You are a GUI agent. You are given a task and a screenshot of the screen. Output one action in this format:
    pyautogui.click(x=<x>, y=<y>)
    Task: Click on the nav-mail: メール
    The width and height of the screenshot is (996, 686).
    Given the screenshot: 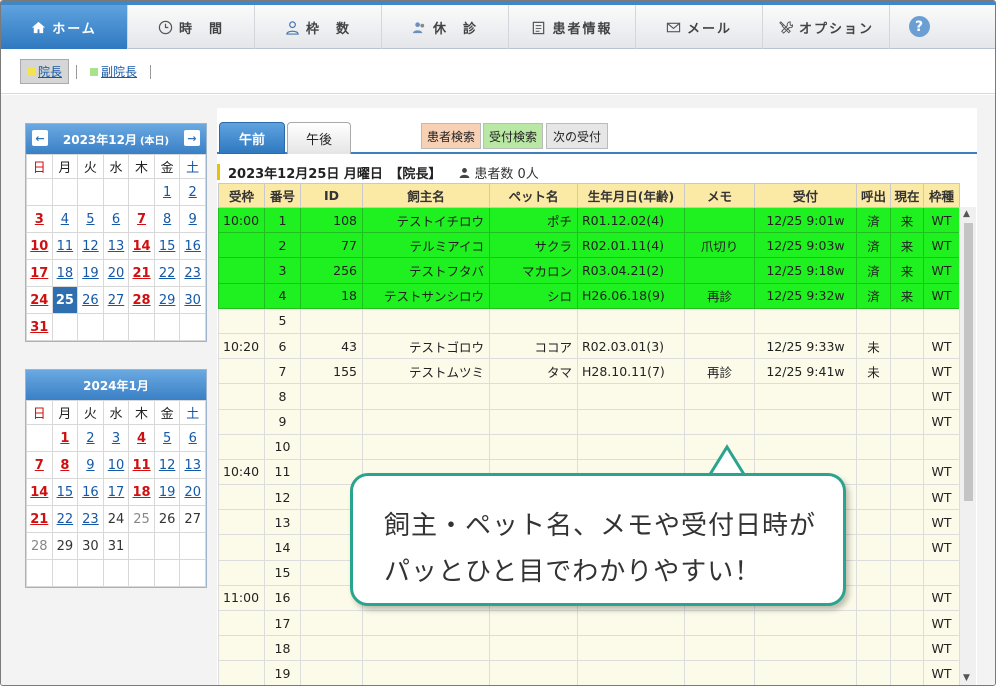 What is the action you would take?
    pyautogui.click(x=699, y=27)
    